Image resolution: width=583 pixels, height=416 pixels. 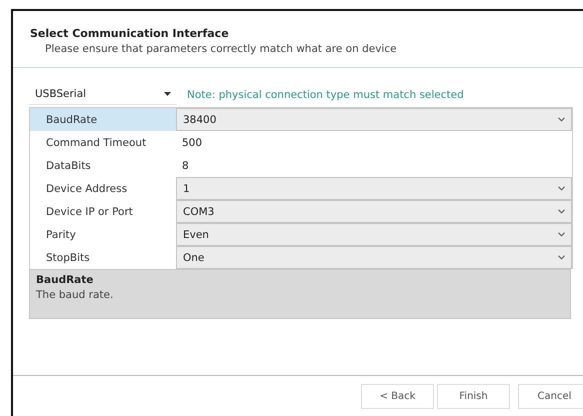 I want to click on description-title: BaudRate, so click(x=65, y=280).